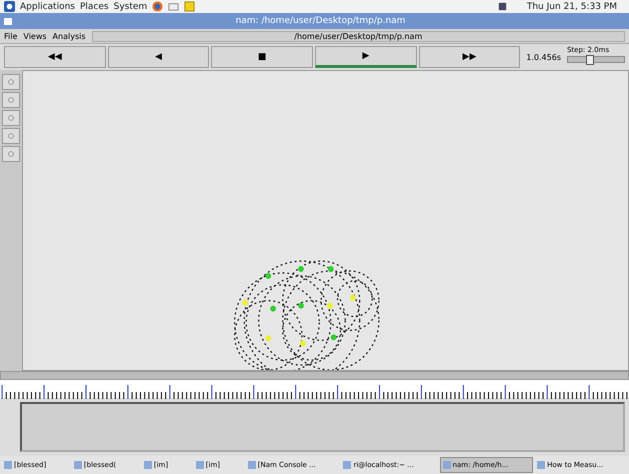 Image resolution: width=629 pixels, height=474 pixels. Describe the element at coordinates (69, 36) in the screenshot. I see `menu-item: Analysis` at that location.